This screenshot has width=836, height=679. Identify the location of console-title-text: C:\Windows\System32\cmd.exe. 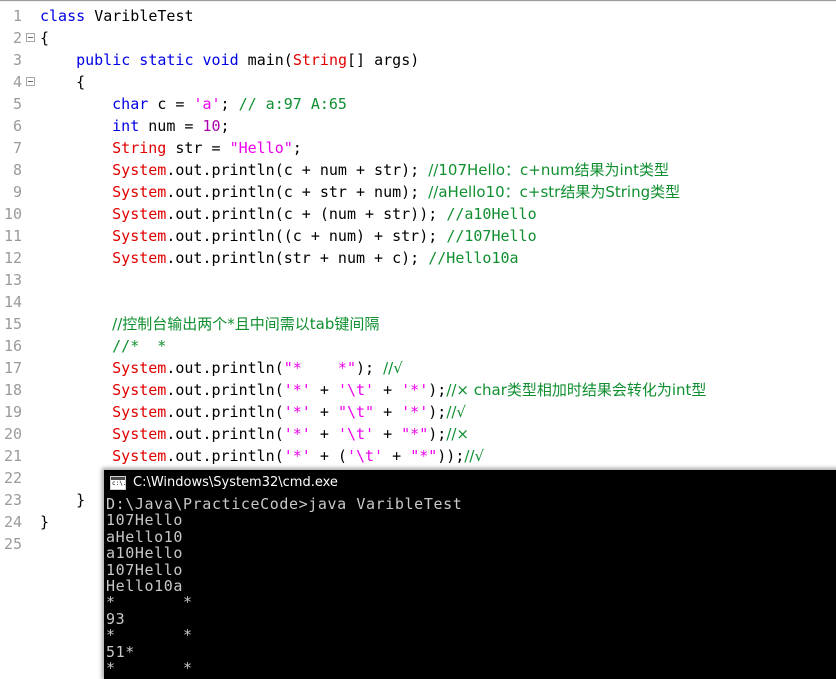
(235, 482).